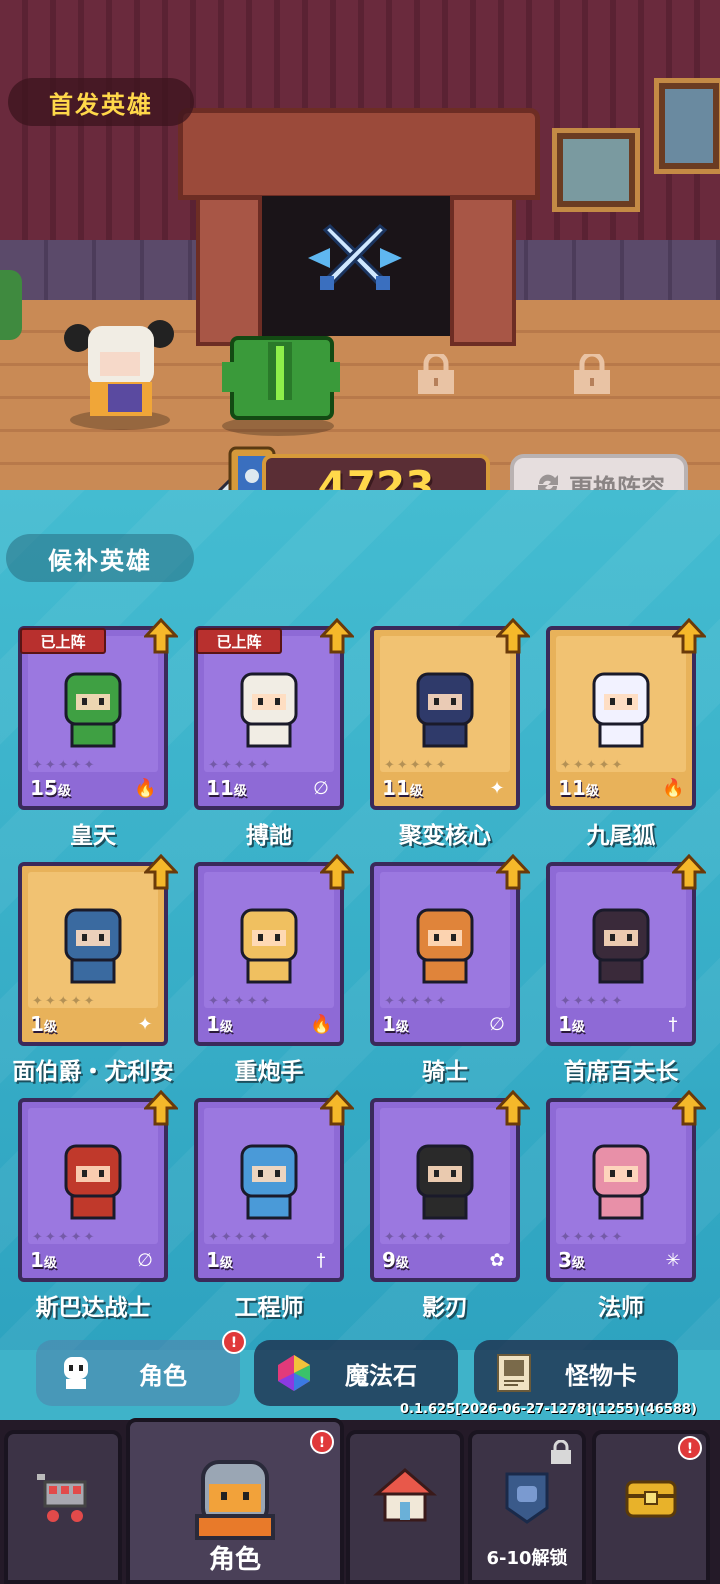  What do you see at coordinates (527, 1558) in the screenshot?
I see `nav-guild-label: 6-10解锁` at bounding box center [527, 1558].